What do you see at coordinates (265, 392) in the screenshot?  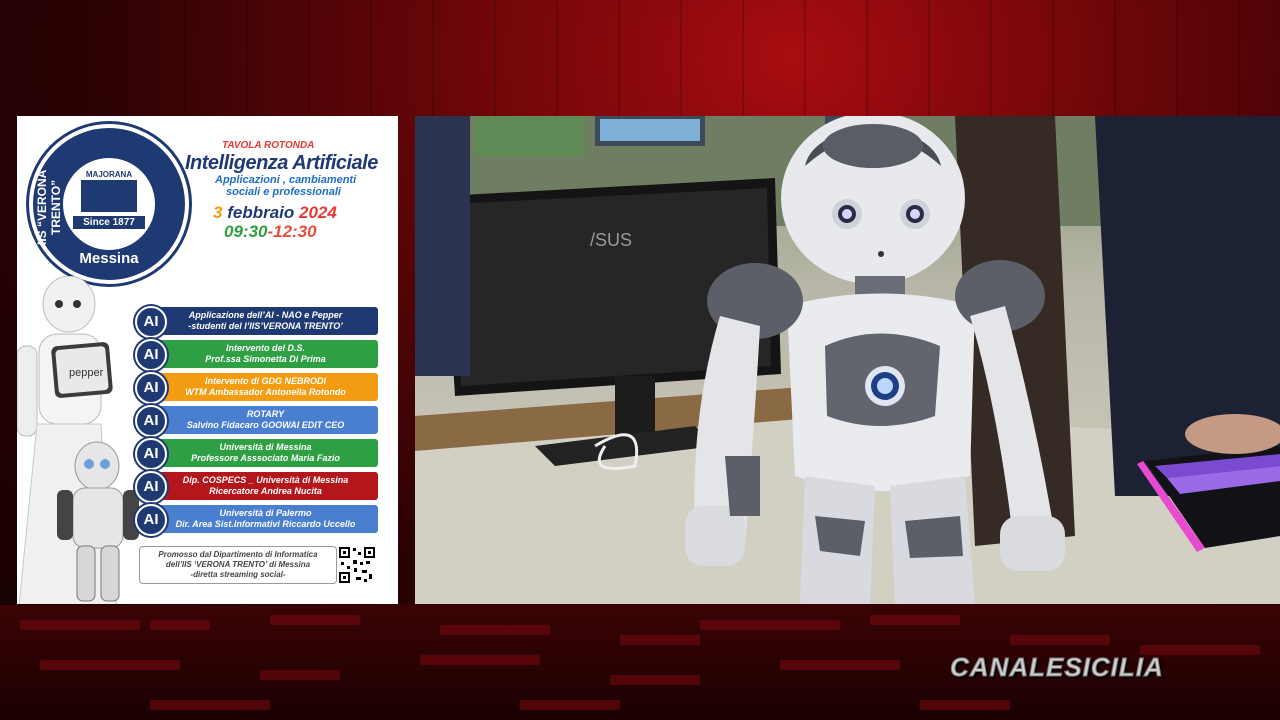 I see `item-line2: WTM Ambassador Antonella Rotondo` at bounding box center [265, 392].